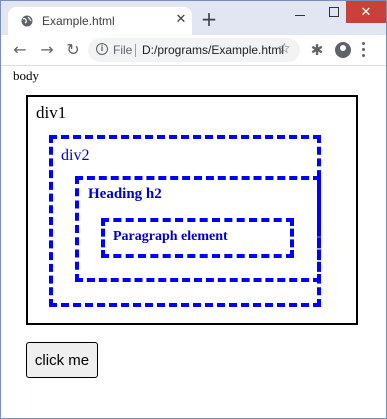 This screenshot has height=419, width=387. What do you see at coordinates (26, 75) in the screenshot?
I see `body-label: body` at bounding box center [26, 75].